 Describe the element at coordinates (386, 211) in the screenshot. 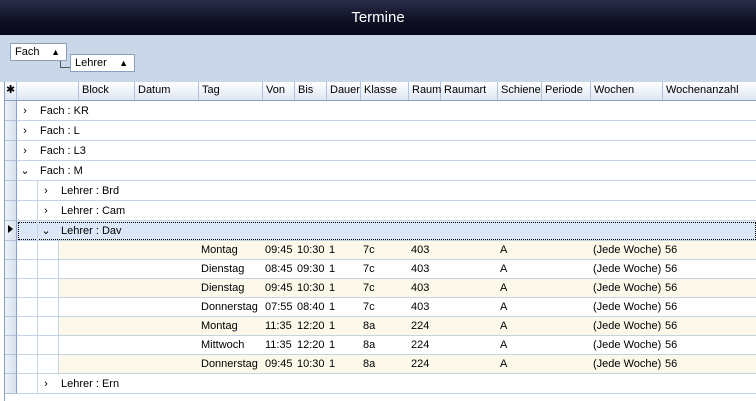

I see `lehrer-group-row: › Lehrer : Cam` at that location.